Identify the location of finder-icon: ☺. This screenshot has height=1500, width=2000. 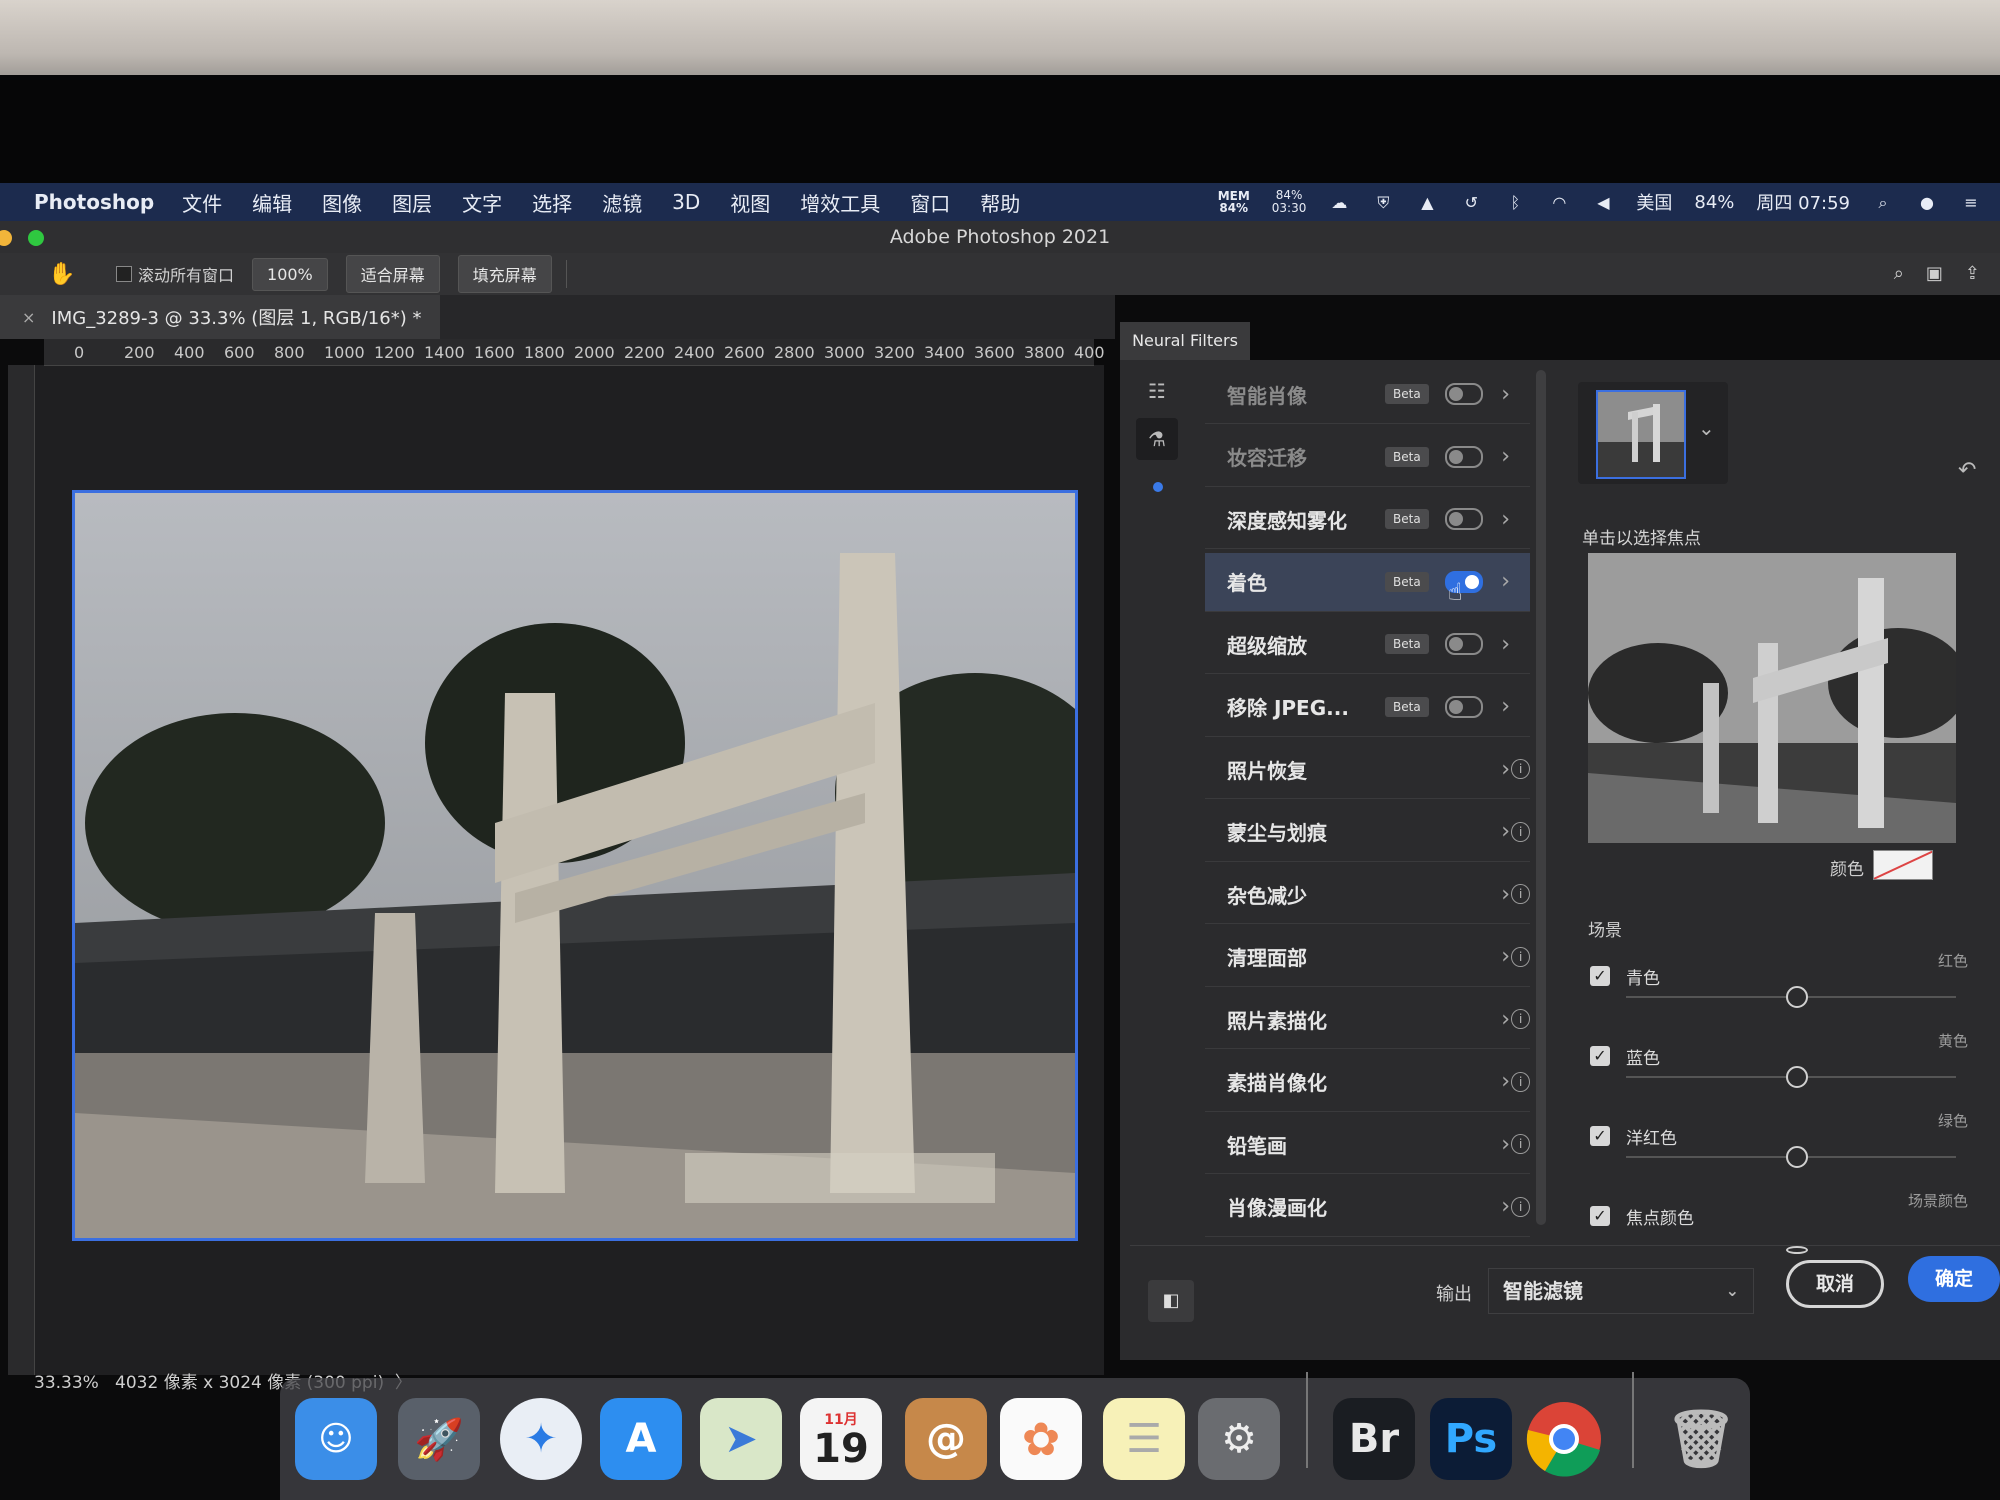
(336, 1439).